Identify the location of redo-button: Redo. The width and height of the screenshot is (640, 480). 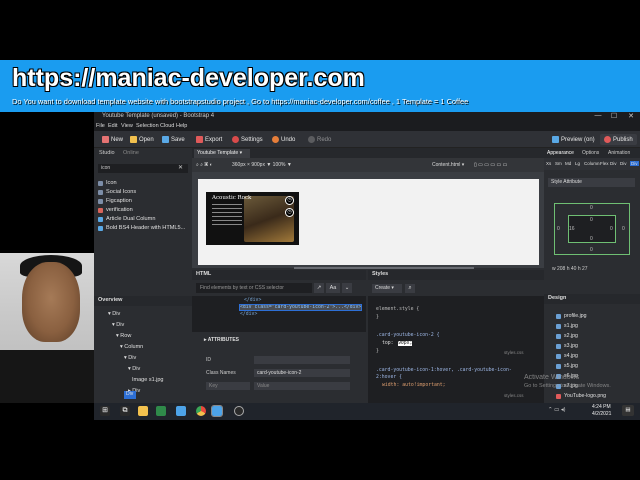
(319, 139).